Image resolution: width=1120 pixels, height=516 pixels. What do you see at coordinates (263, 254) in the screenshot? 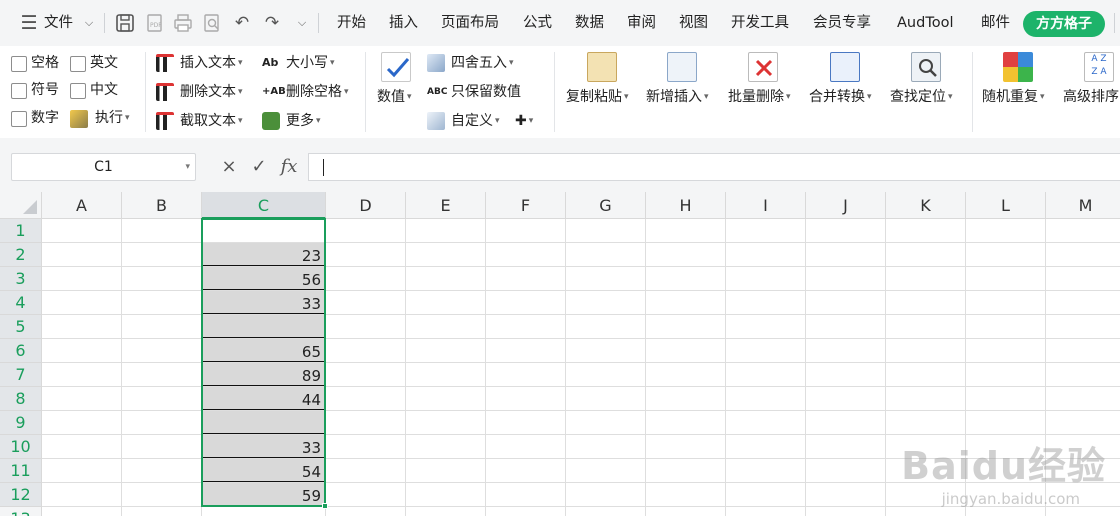
I see `cell-c2: 23` at bounding box center [263, 254].